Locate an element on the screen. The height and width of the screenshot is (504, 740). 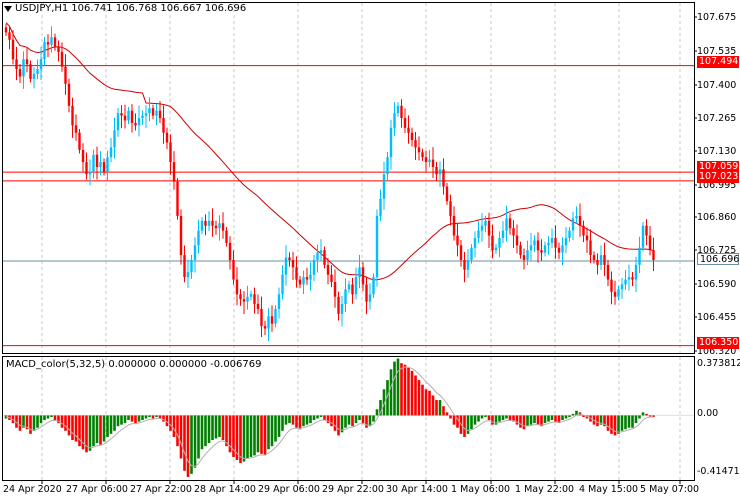
price-axis-label: 106.455 is located at coordinates (717, 317).